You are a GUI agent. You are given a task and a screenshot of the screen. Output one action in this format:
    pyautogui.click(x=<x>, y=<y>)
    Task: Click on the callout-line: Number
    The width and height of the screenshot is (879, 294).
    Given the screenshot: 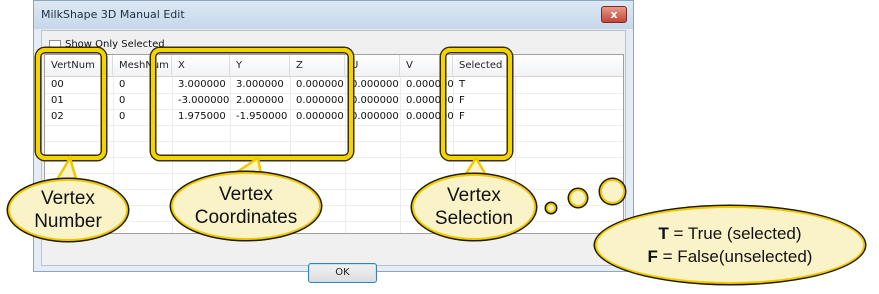 What is the action you would take?
    pyautogui.click(x=68, y=221)
    